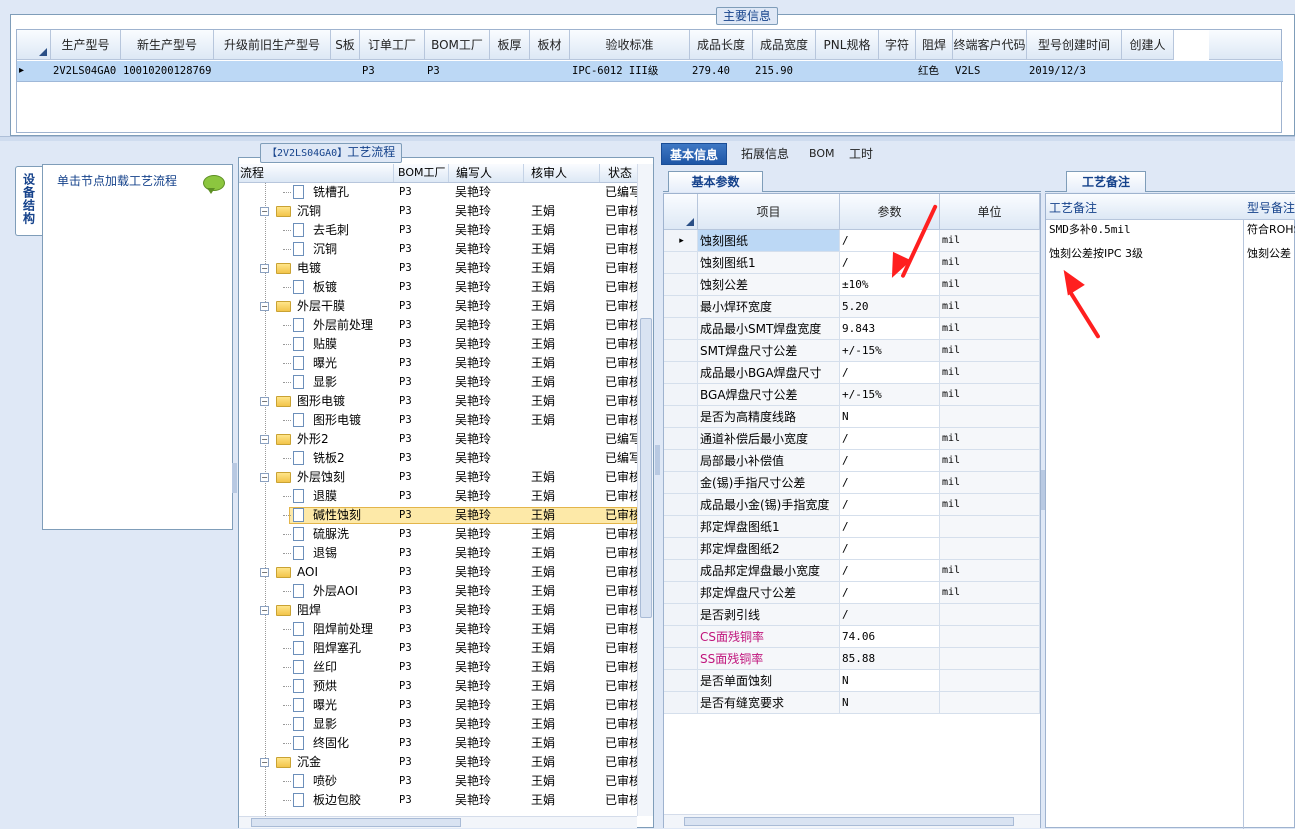 Image resolution: width=1295 pixels, height=829 pixels. What do you see at coordinates (438, 325) in the screenshot?
I see `tree-step-row: 外层前处理 P3 吴艳玲 王娟 已审核` at bounding box center [438, 325].